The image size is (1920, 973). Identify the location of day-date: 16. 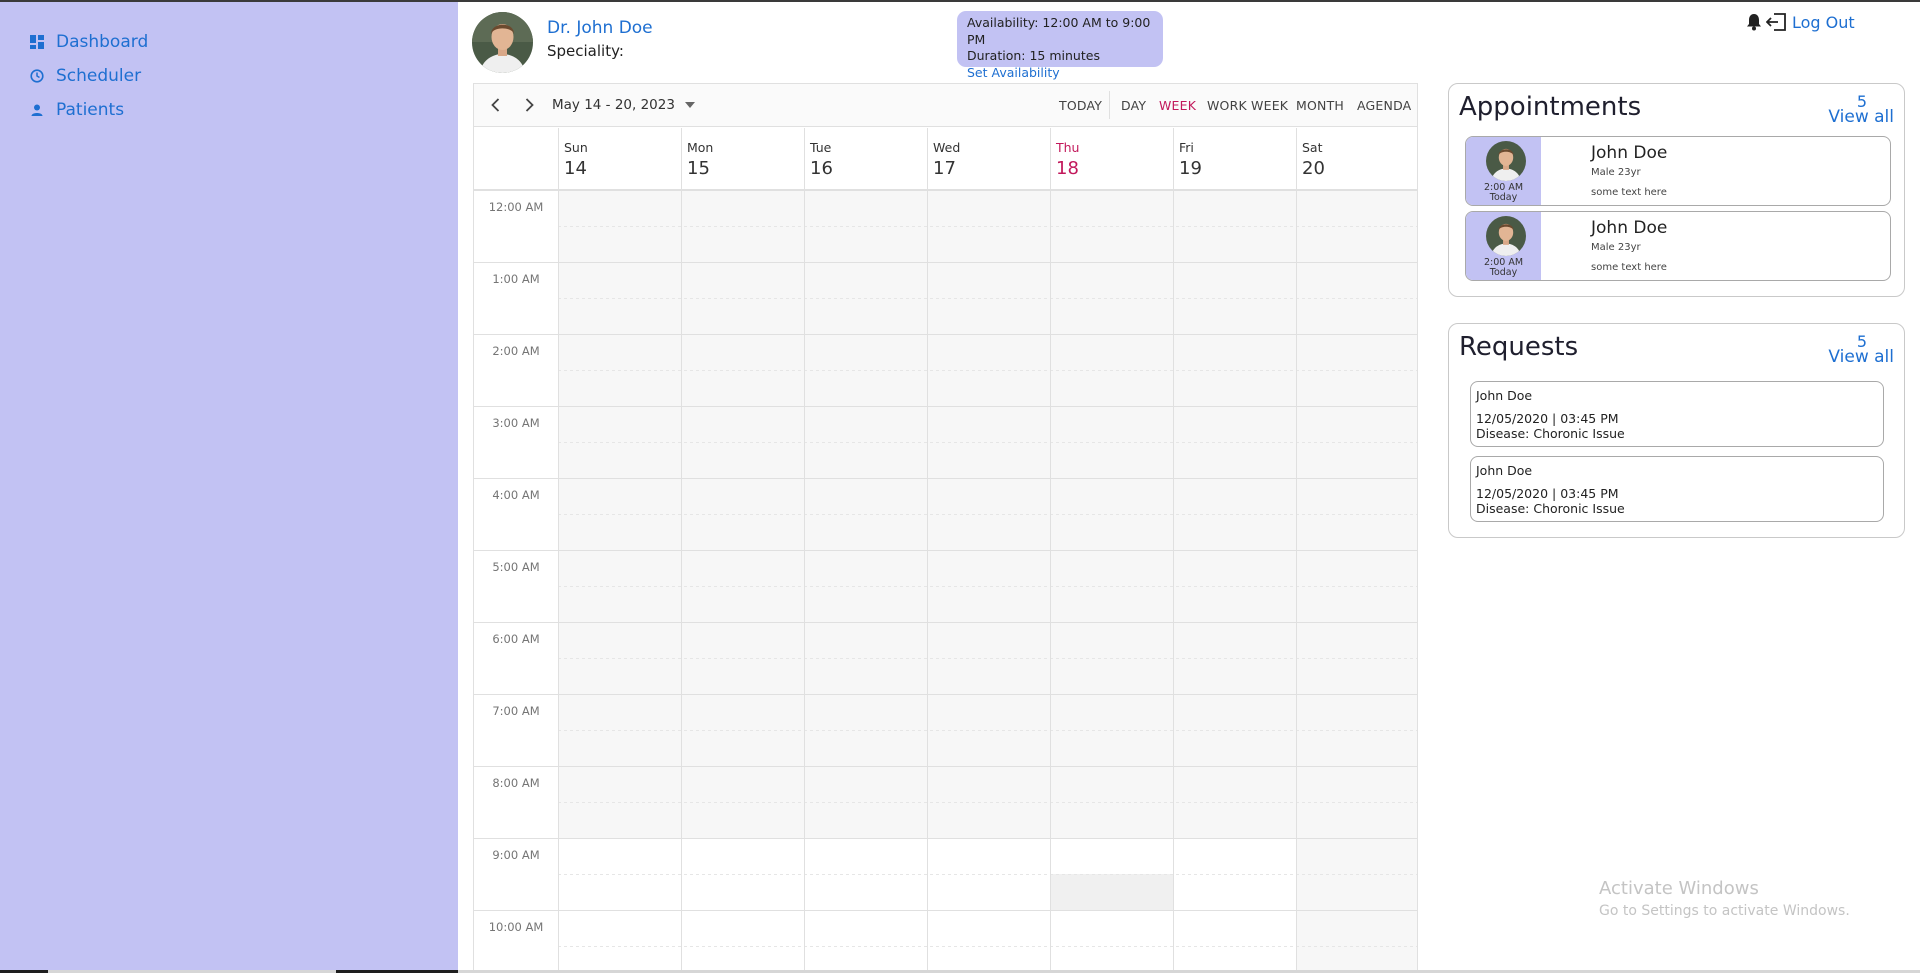
(821, 168).